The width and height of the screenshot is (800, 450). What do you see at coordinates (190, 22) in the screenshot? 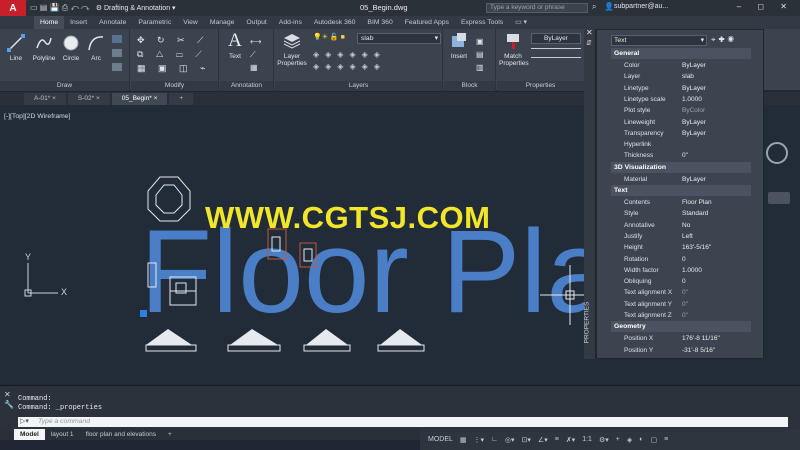
I see `tab-view: View` at bounding box center [190, 22].